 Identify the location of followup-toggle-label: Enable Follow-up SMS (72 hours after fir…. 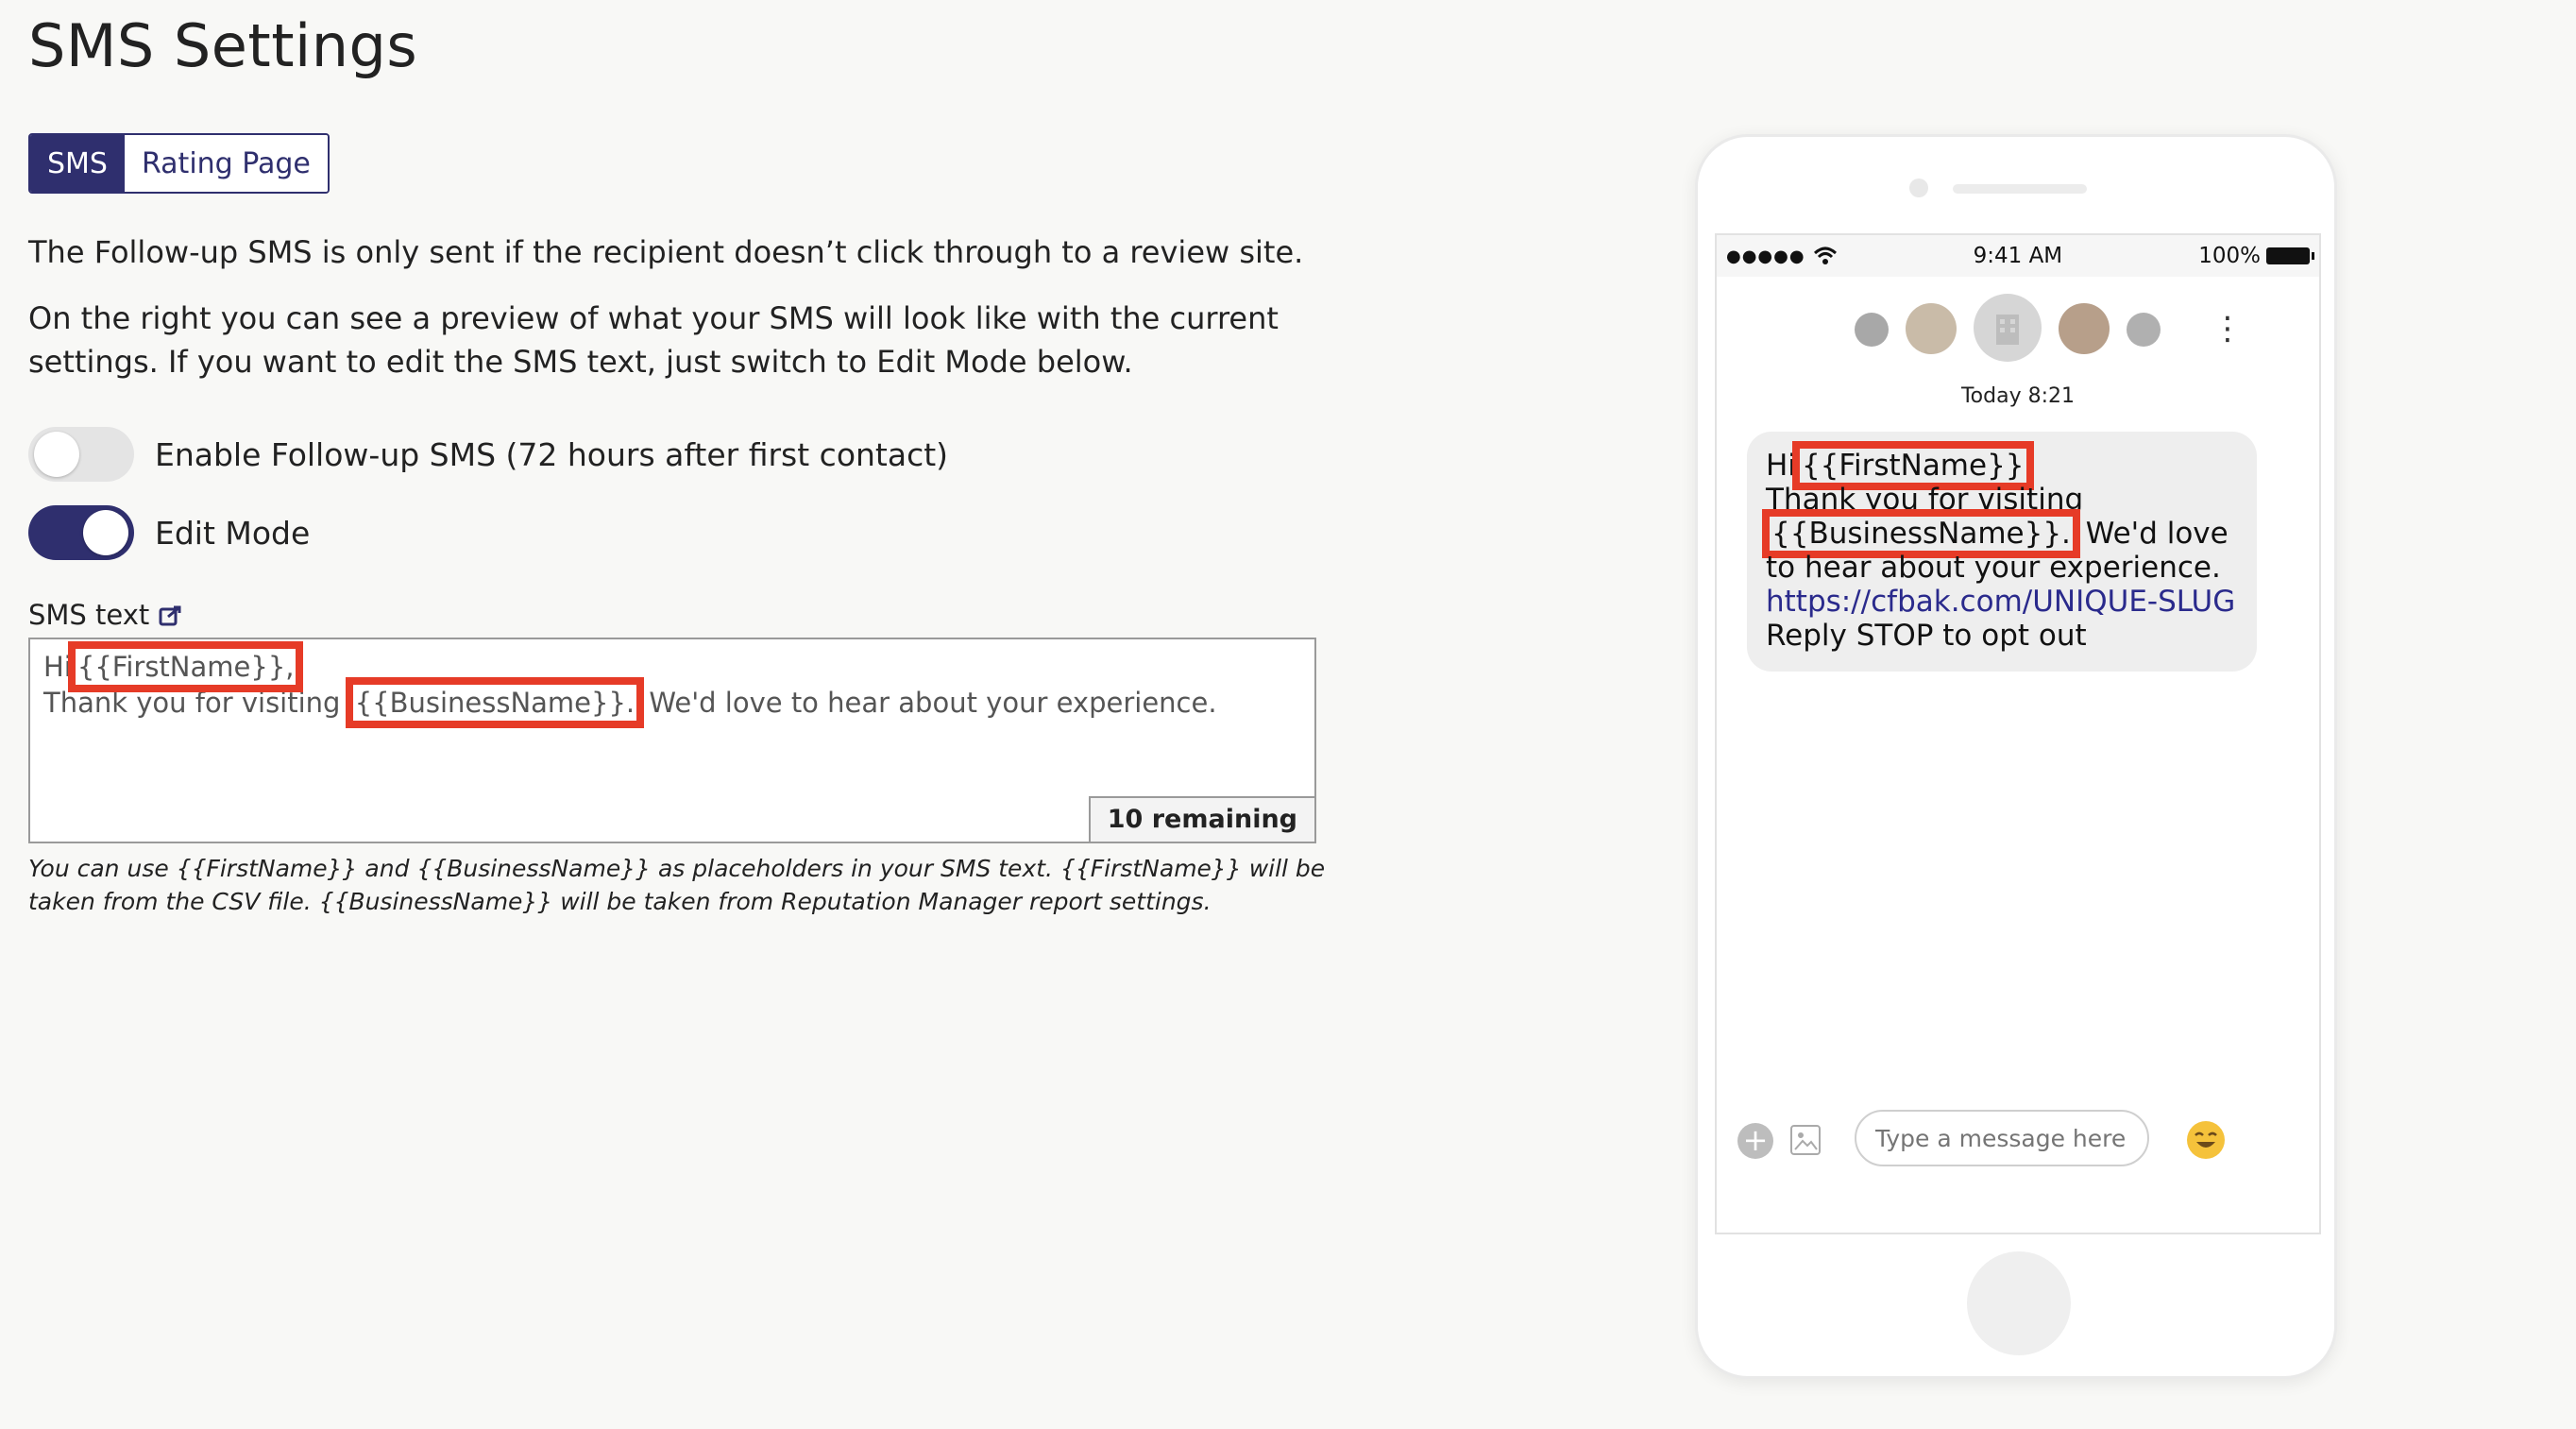
(552, 454).